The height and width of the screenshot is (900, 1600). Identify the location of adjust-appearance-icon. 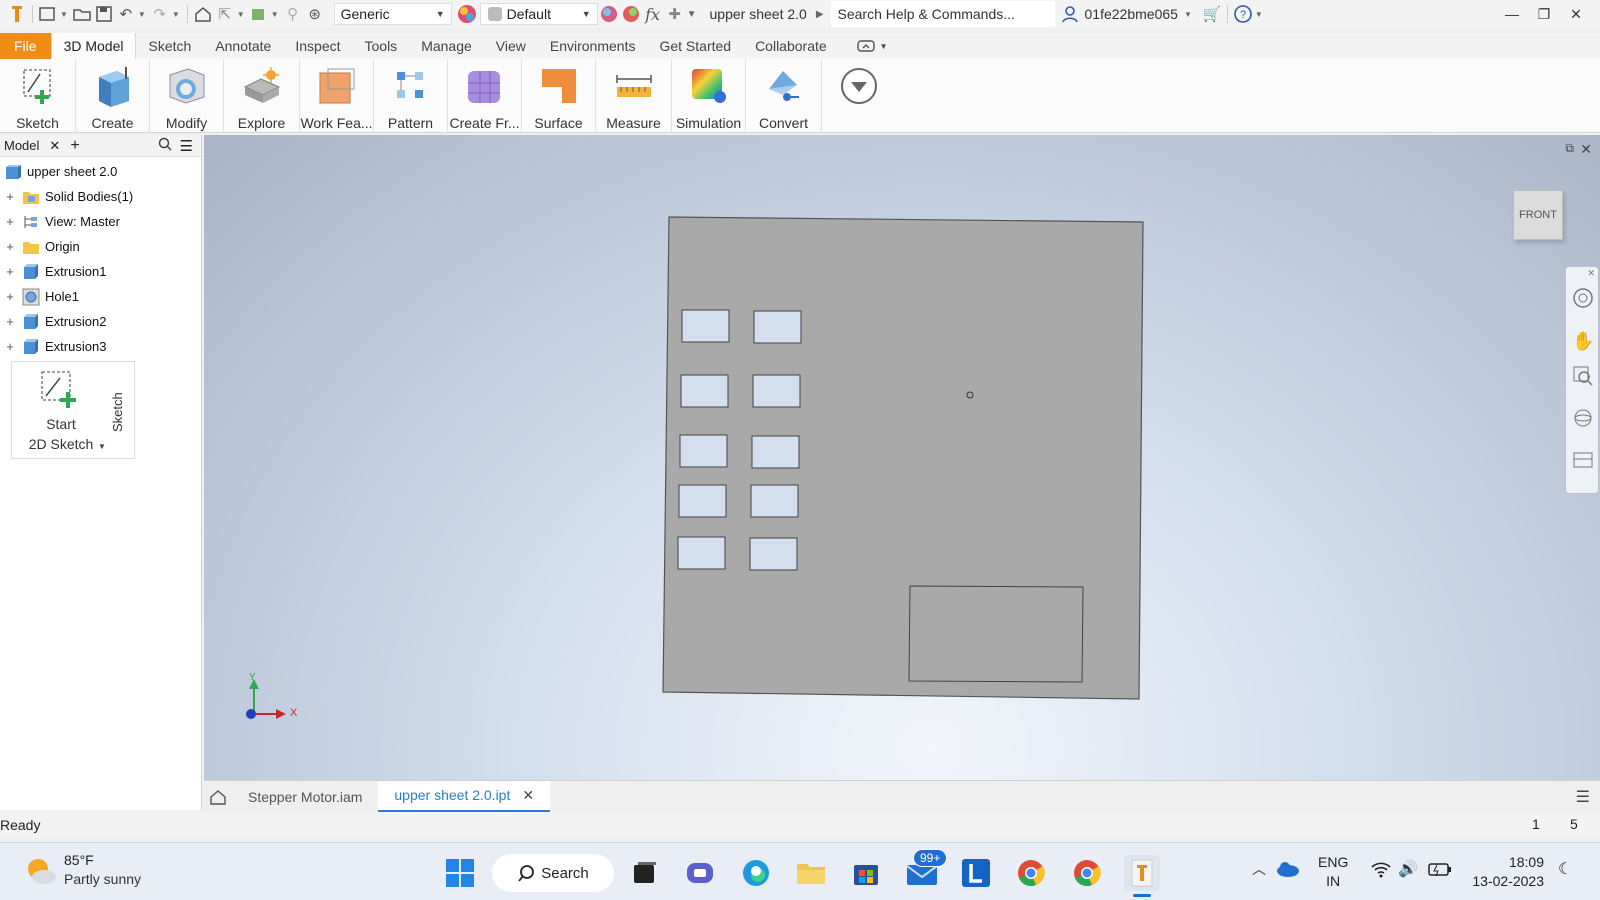
(609, 14).